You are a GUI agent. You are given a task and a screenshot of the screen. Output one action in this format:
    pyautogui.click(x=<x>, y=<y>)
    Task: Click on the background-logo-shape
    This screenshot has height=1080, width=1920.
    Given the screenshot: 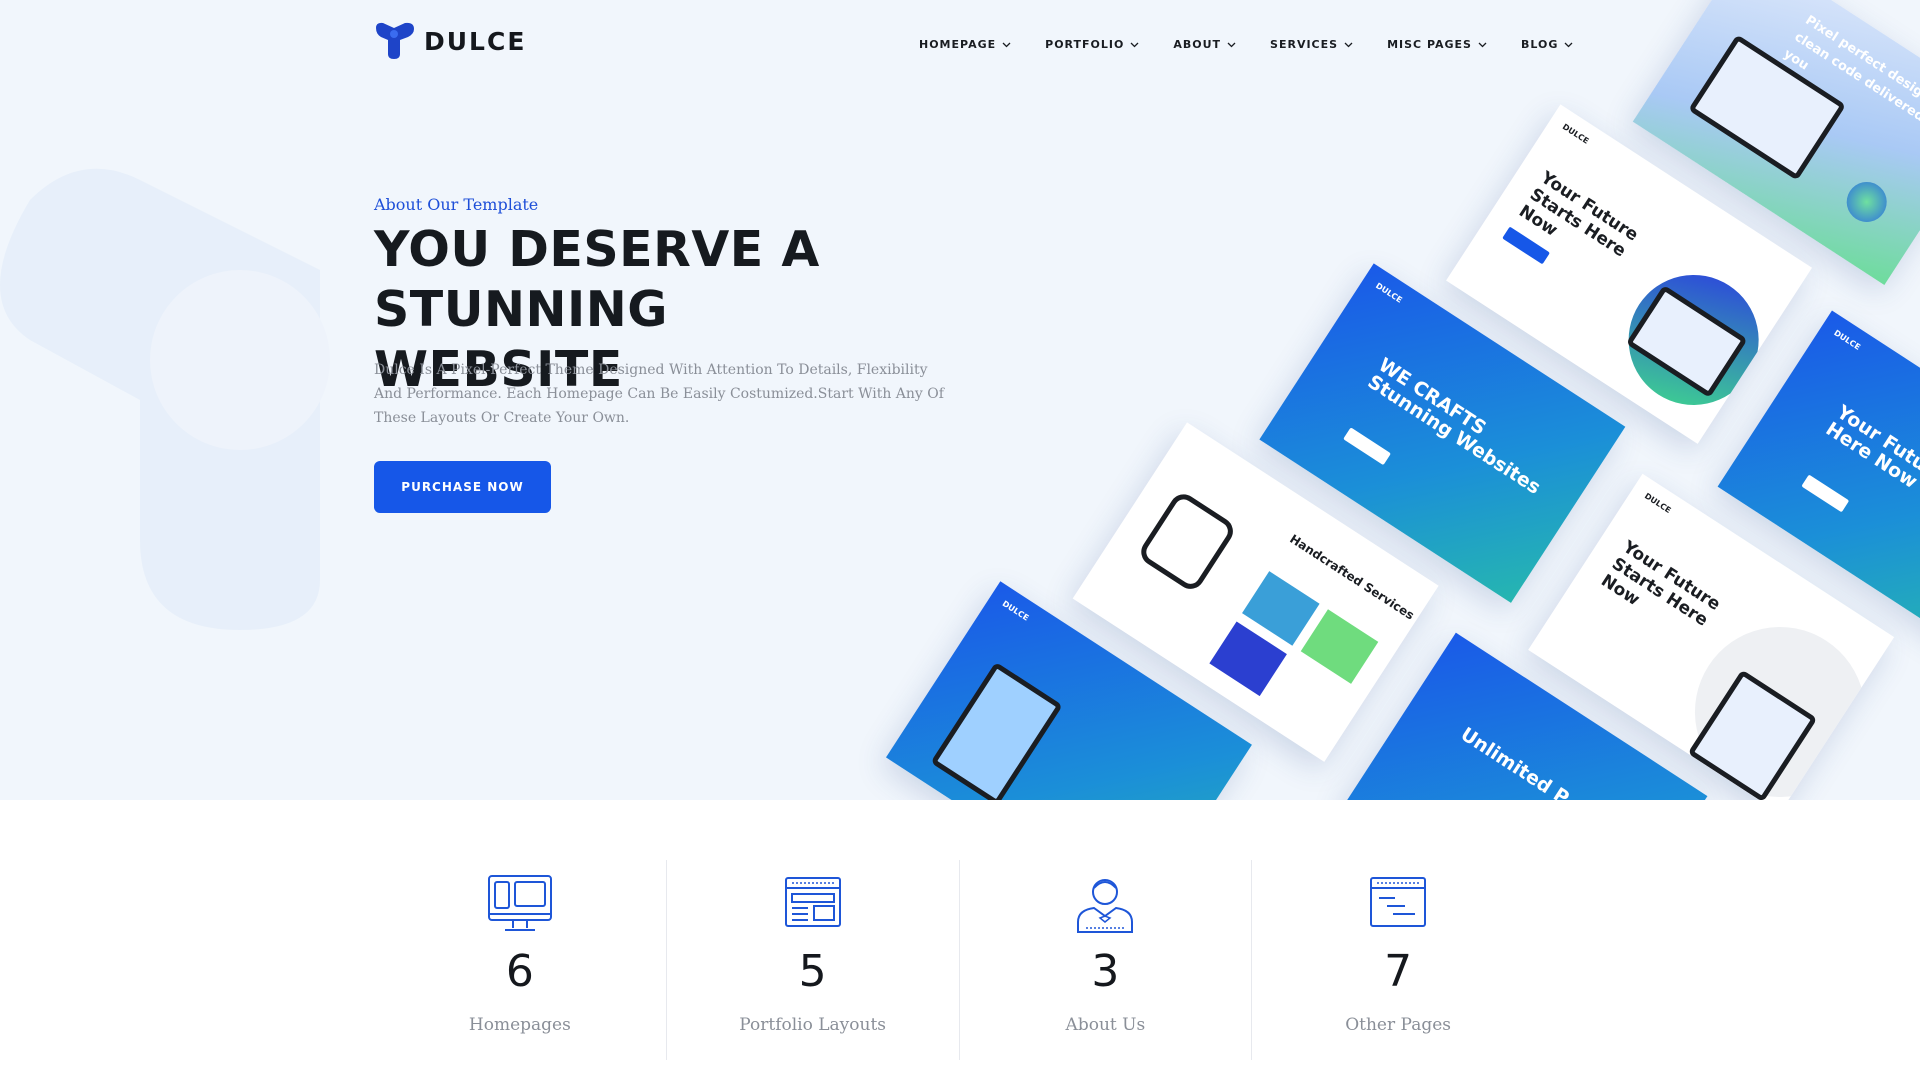 What is the action you would take?
    pyautogui.click(x=165, y=399)
    